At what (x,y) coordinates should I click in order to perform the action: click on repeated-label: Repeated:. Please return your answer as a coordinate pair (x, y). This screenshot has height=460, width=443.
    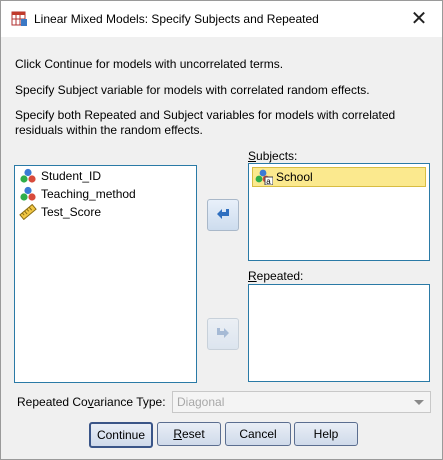
    Looking at the image, I should click on (276, 276).